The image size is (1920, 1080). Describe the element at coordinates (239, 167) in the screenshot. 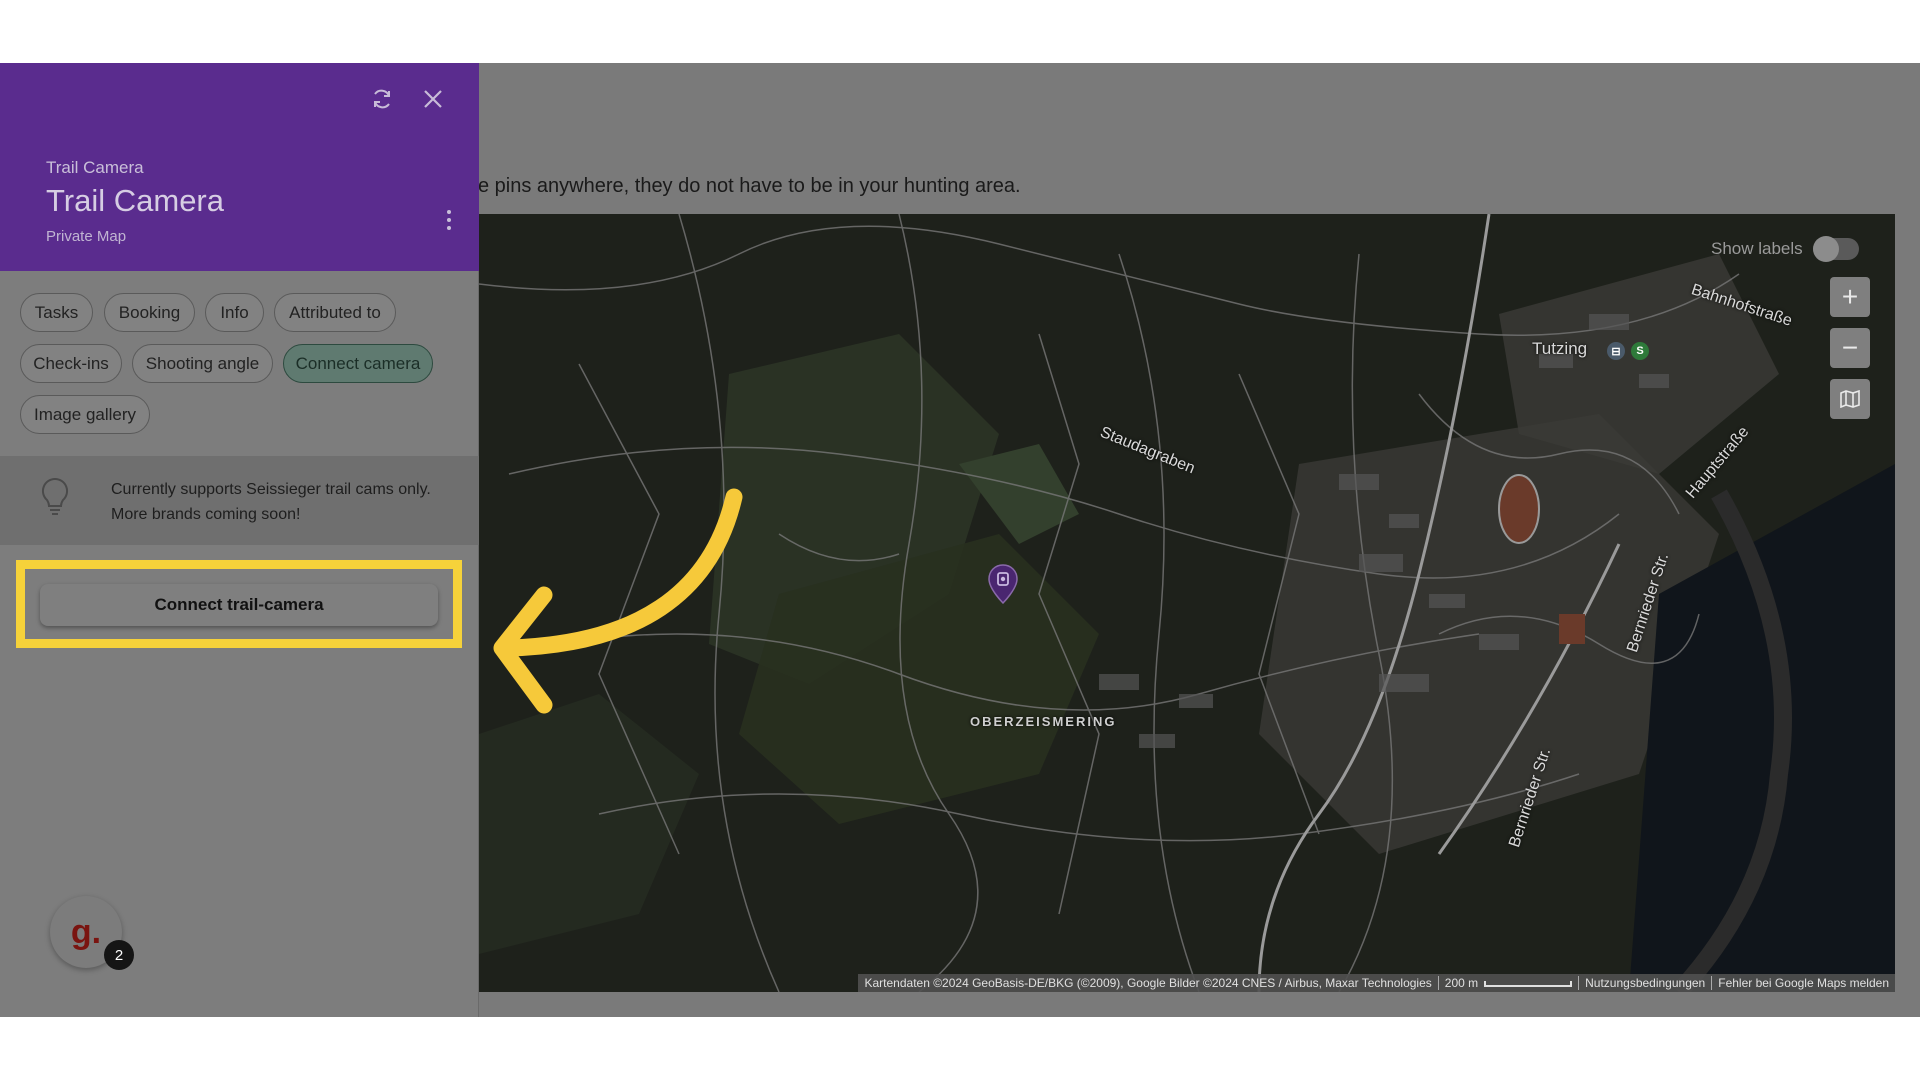

I see `panel-header: Trail Camera Trail Camera Private Map` at that location.